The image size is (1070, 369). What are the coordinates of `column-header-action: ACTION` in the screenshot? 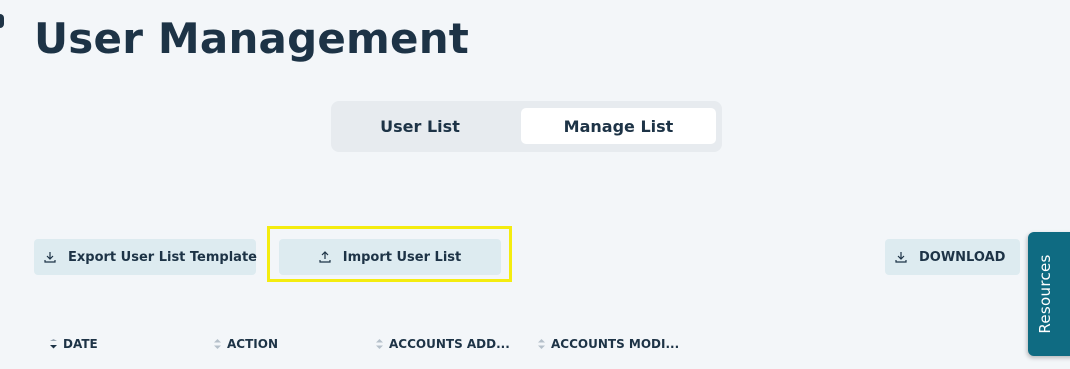 It's located at (245, 344).